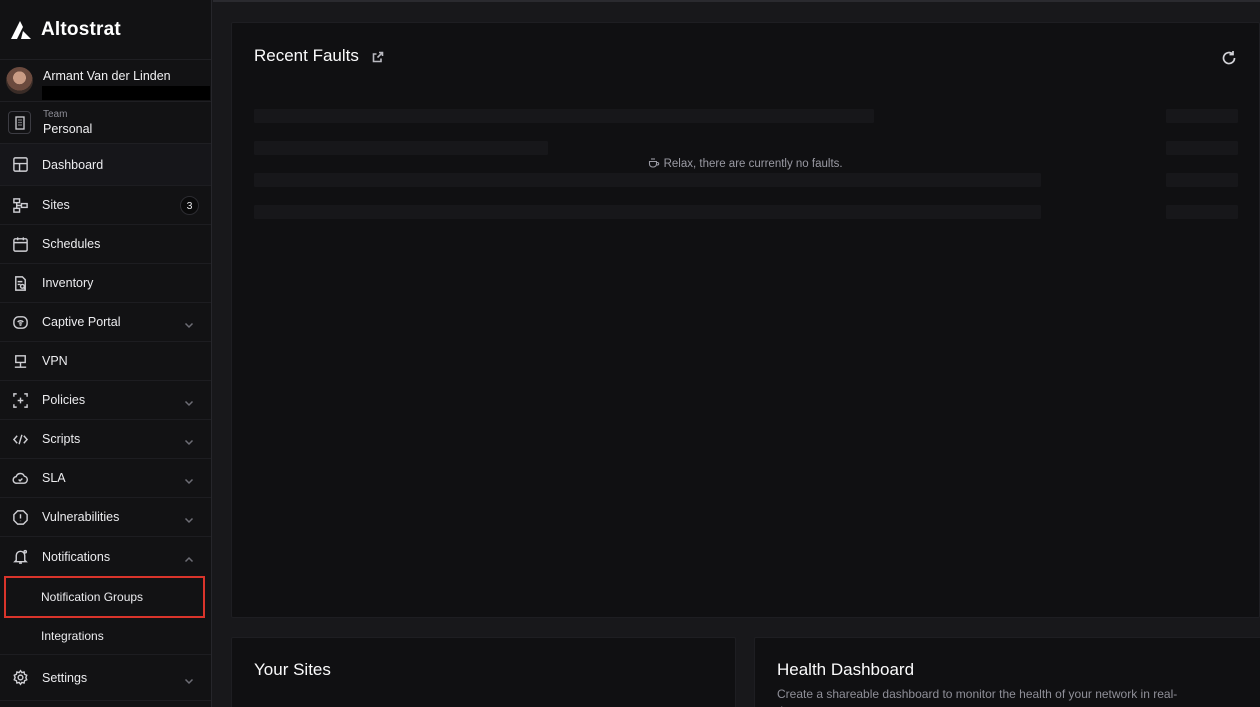 The image size is (1260, 707). I want to click on nav-label-policies: Policies, so click(64, 400).